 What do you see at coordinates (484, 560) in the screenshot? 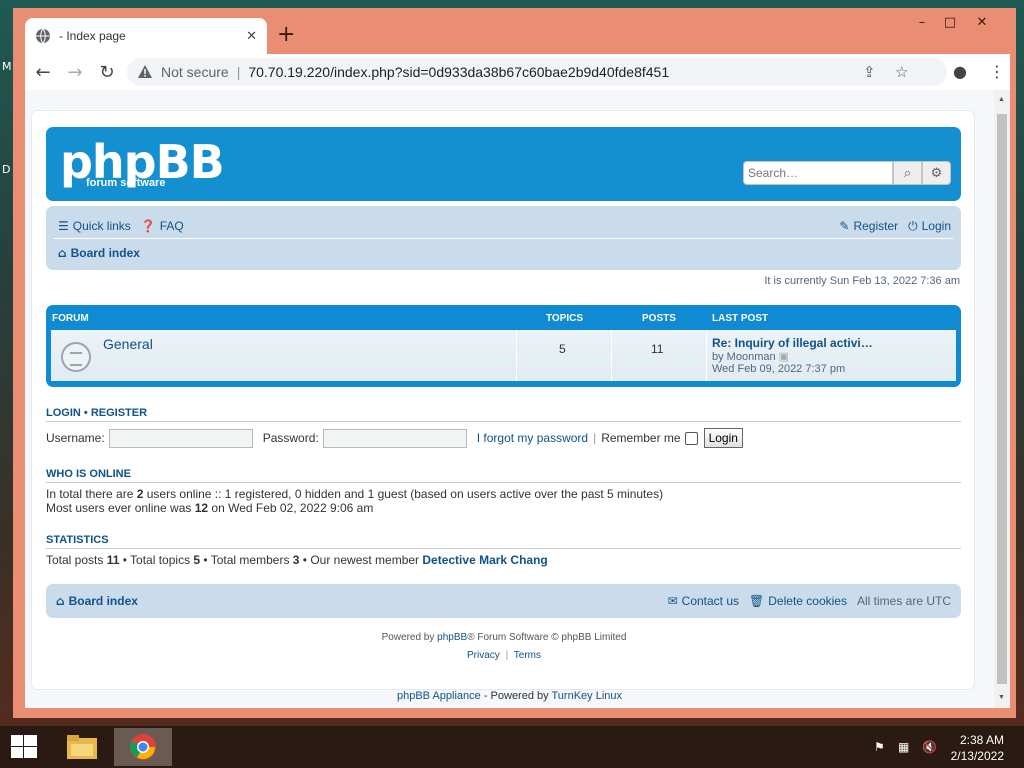
I see `newest-member-link: Detective Mark Chang` at bounding box center [484, 560].